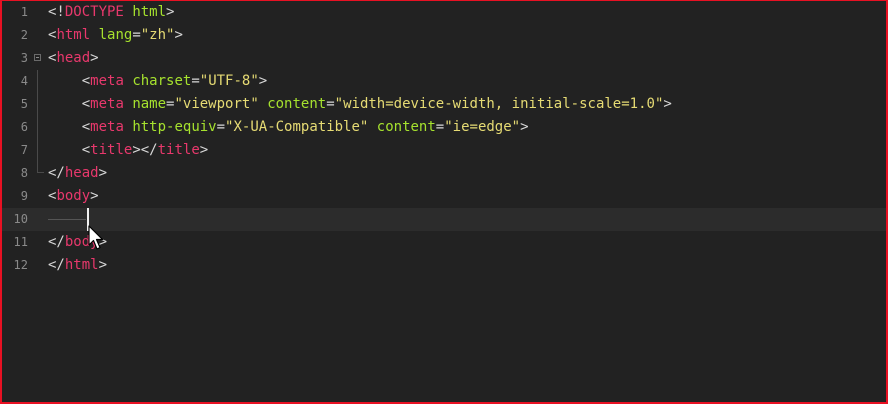  I want to click on code-text: <!DOCTYPE html>, so click(111, 12).